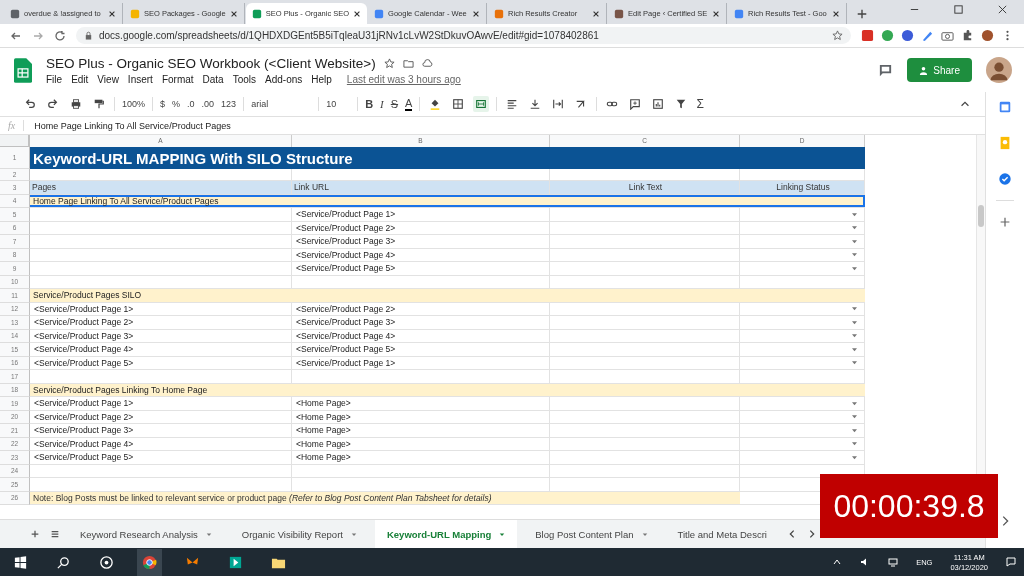  What do you see at coordinates (16, 125) in the screenshot?
I see `formula-label: fx` at bounding box center [16, 125].